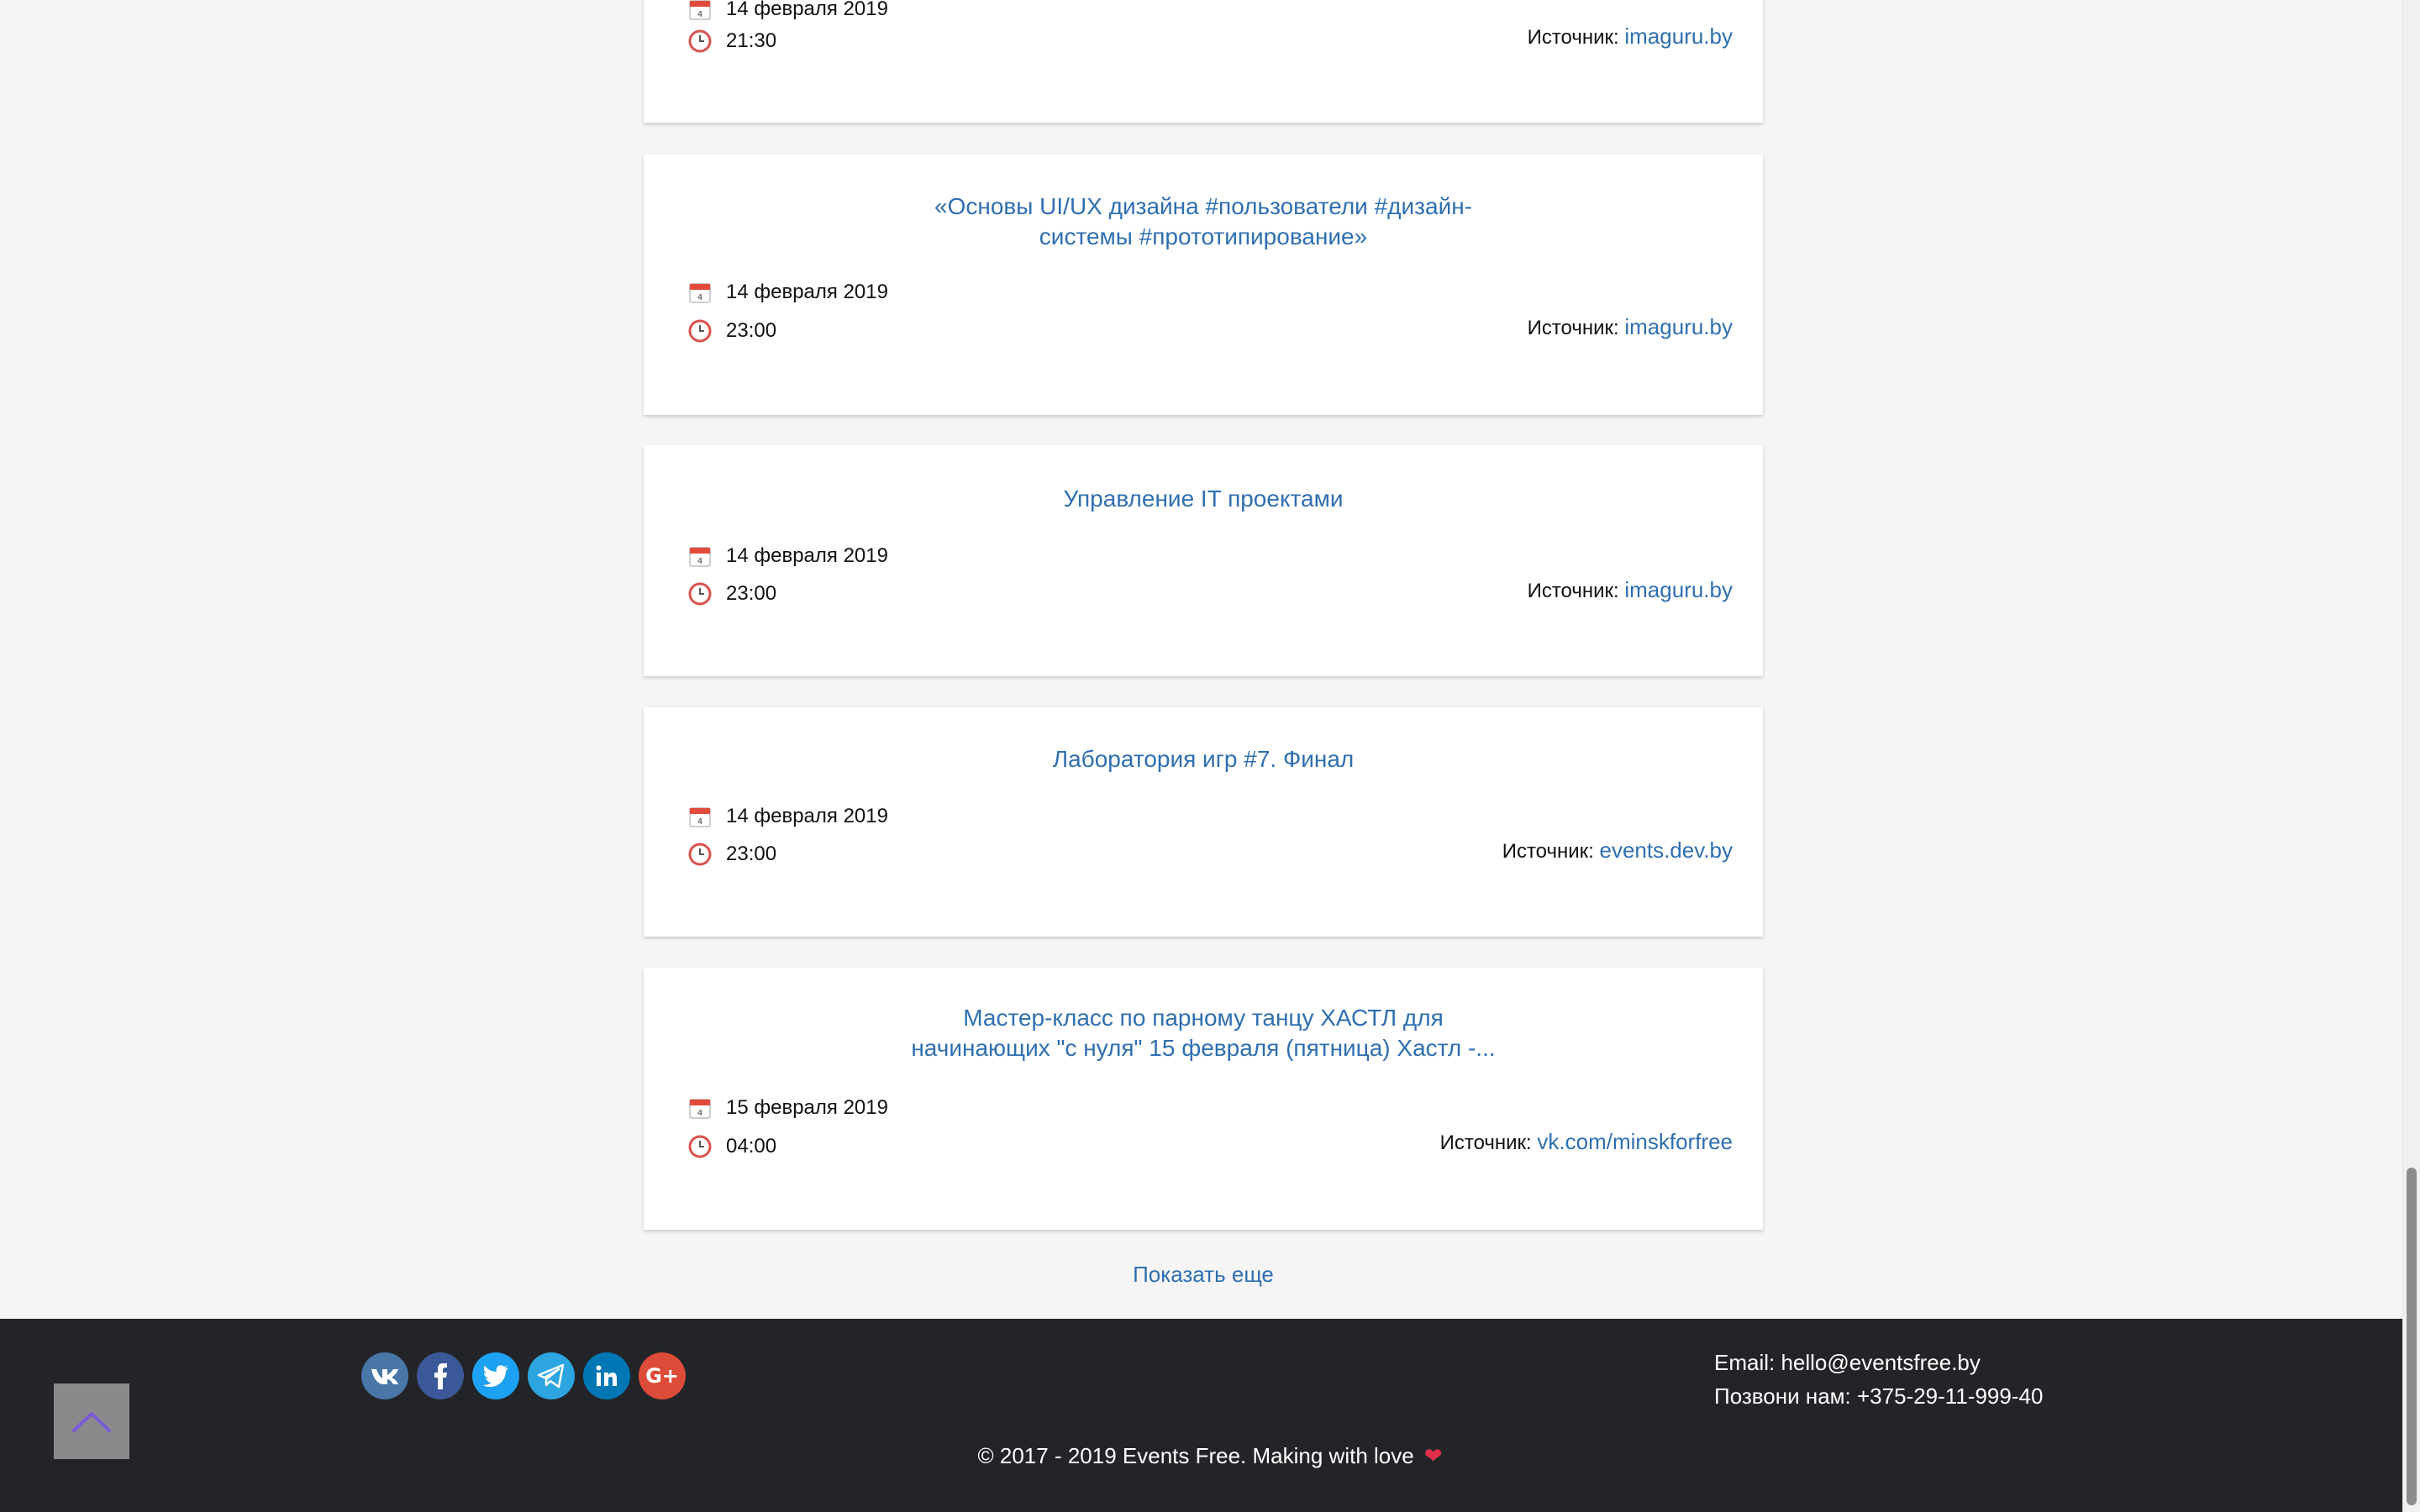  I want to click on event-source: Источник: vk.com/minskforfree, so click(1587, 1142).